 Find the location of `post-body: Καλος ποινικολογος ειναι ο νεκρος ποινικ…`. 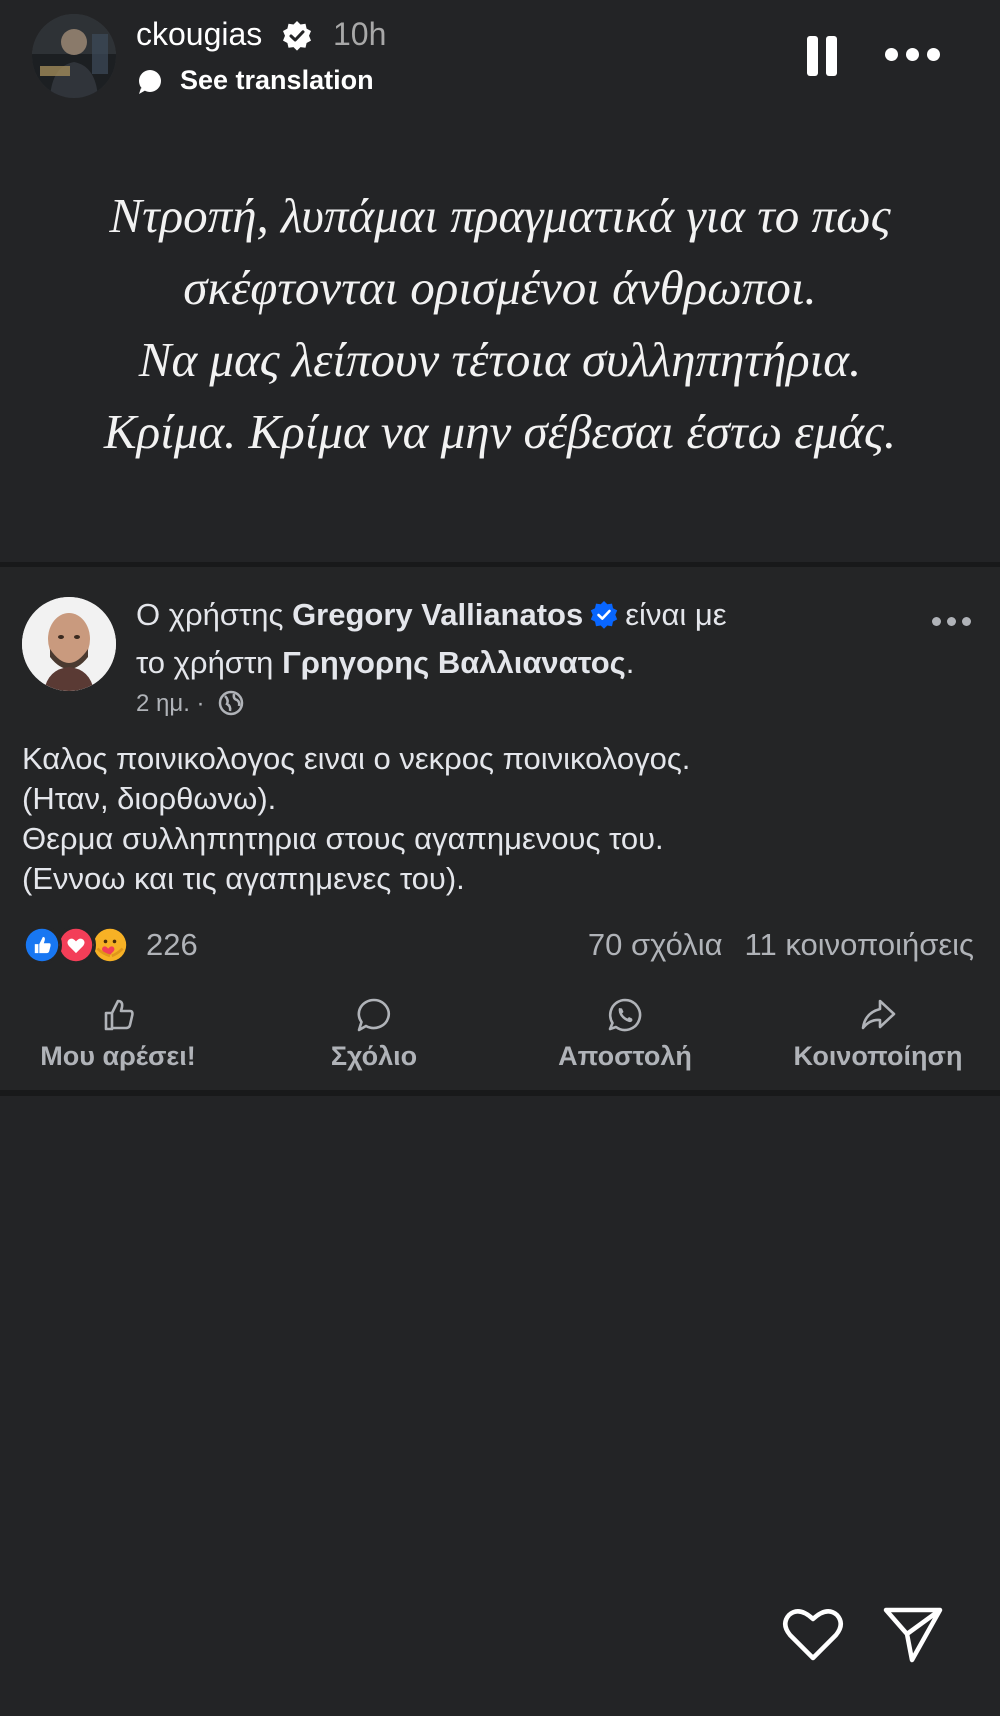

post-body: Καλος ποινικολογος ειναι ο νεκρος ποινικ… is located at coordinates (502, 819).